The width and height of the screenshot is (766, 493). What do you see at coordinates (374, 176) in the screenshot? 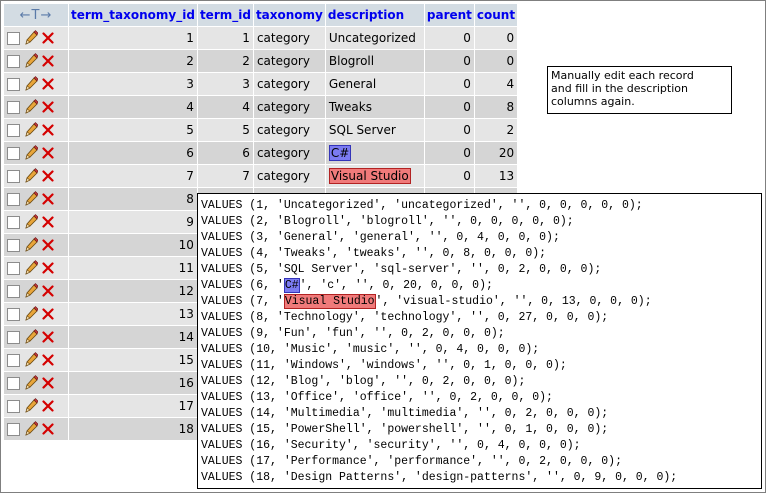
I see `cell-description: Visual Studio` at bounding box center [374, 176].